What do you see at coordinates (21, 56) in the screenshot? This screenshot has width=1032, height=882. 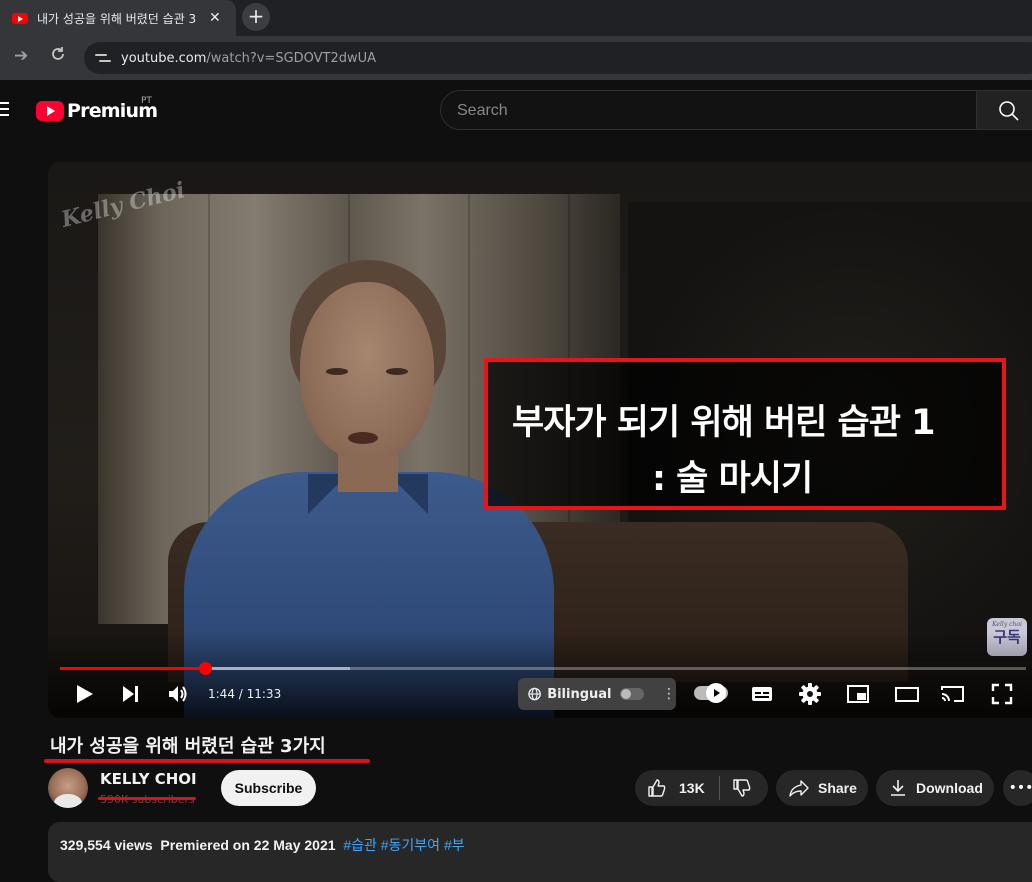 I see `forward-icon: ➔` at bounding box center [21, 56].